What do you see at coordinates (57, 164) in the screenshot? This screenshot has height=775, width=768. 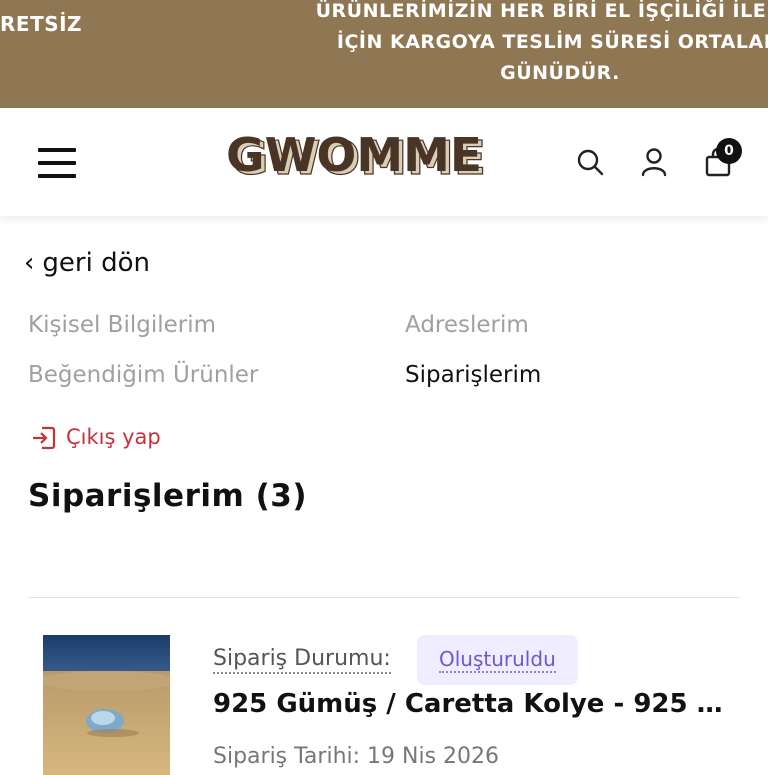 I see `menu-icon` at bounding box center [57, 164].